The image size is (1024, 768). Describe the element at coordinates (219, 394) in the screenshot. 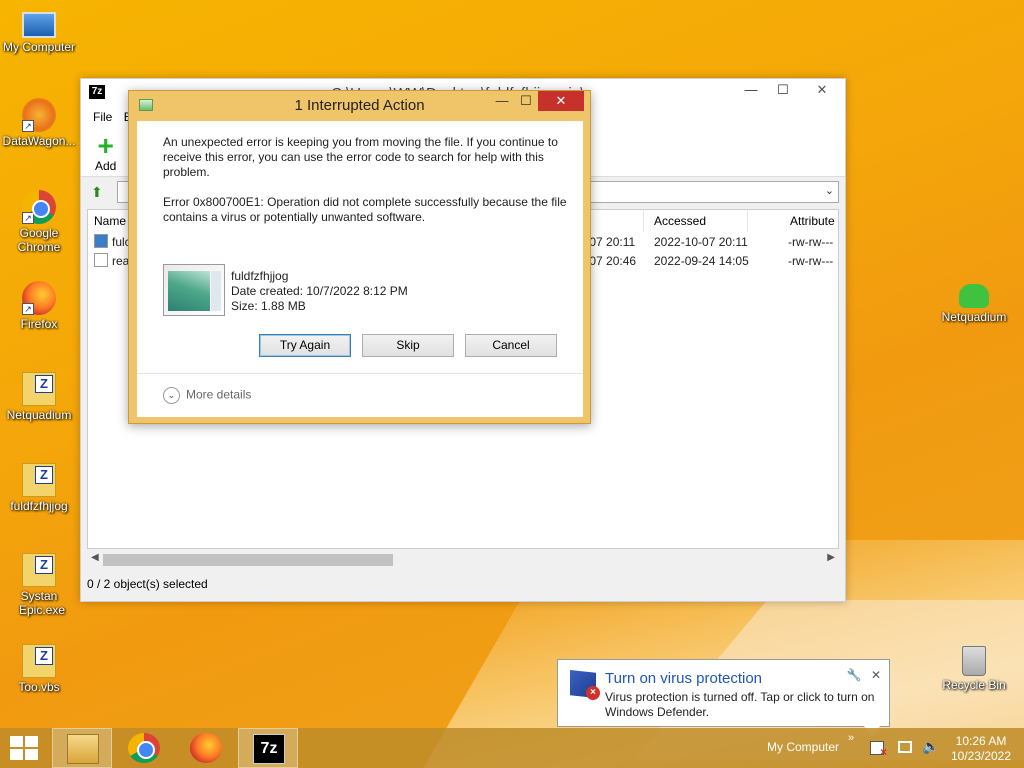

I see `more-details-label: More details` at that location.